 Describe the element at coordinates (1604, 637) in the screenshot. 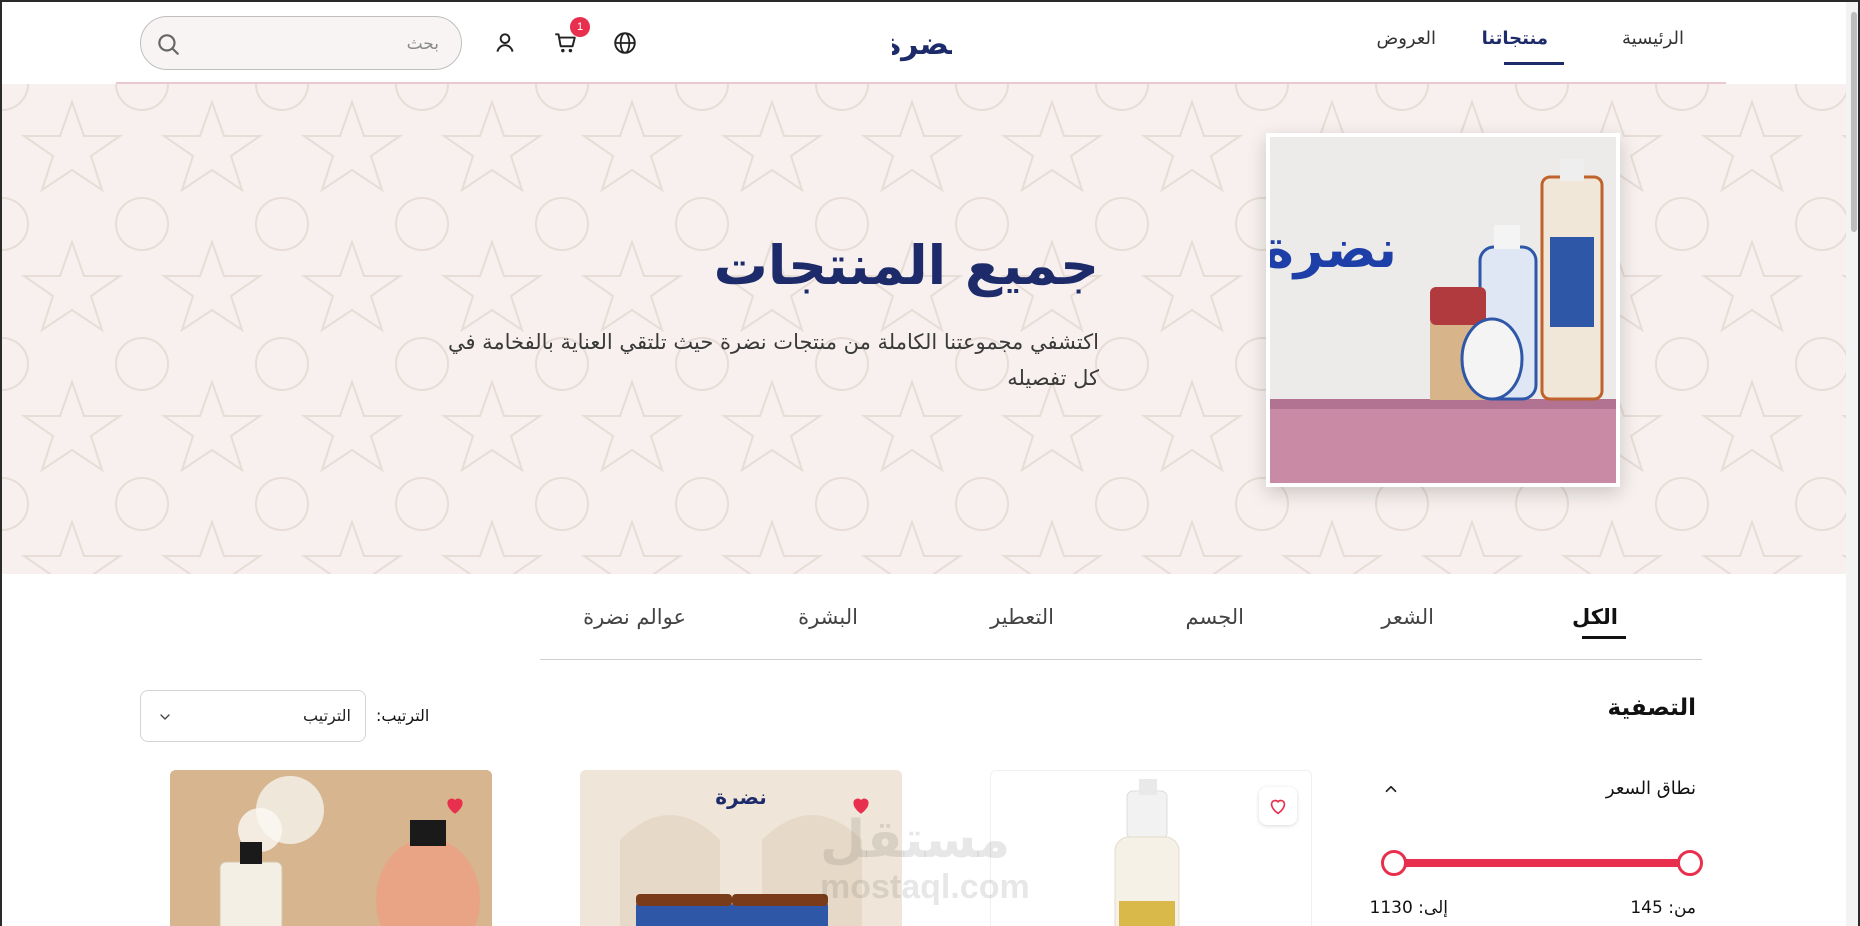

I see `tab-active-underline` at that location.